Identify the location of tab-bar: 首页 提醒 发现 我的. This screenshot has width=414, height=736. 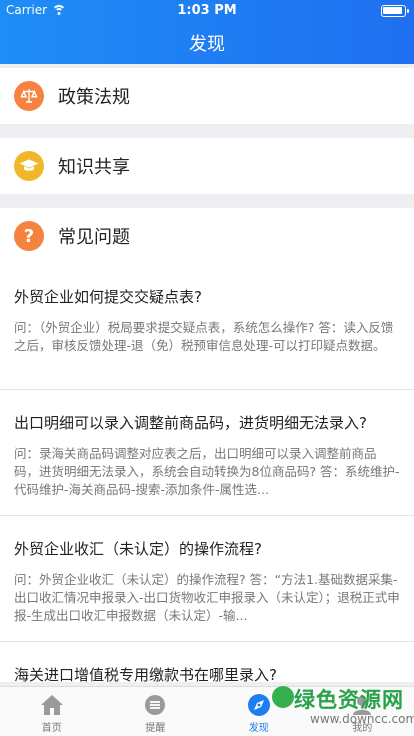
(207, 711).